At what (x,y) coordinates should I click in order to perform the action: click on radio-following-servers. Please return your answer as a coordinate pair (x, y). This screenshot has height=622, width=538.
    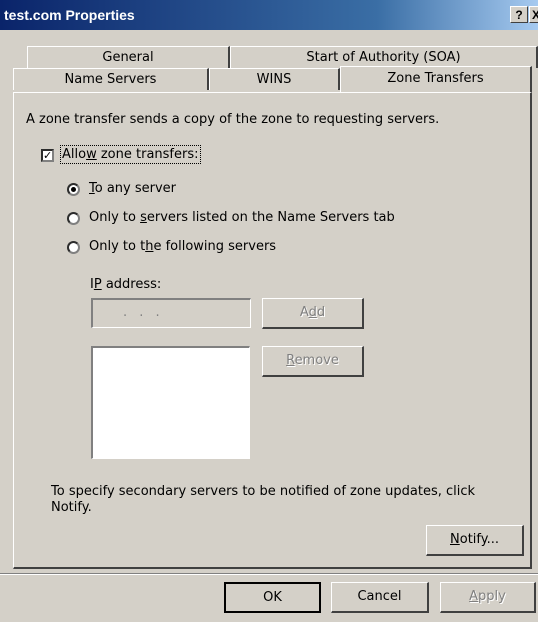
    Looking at the image, I should click on (73, 247).